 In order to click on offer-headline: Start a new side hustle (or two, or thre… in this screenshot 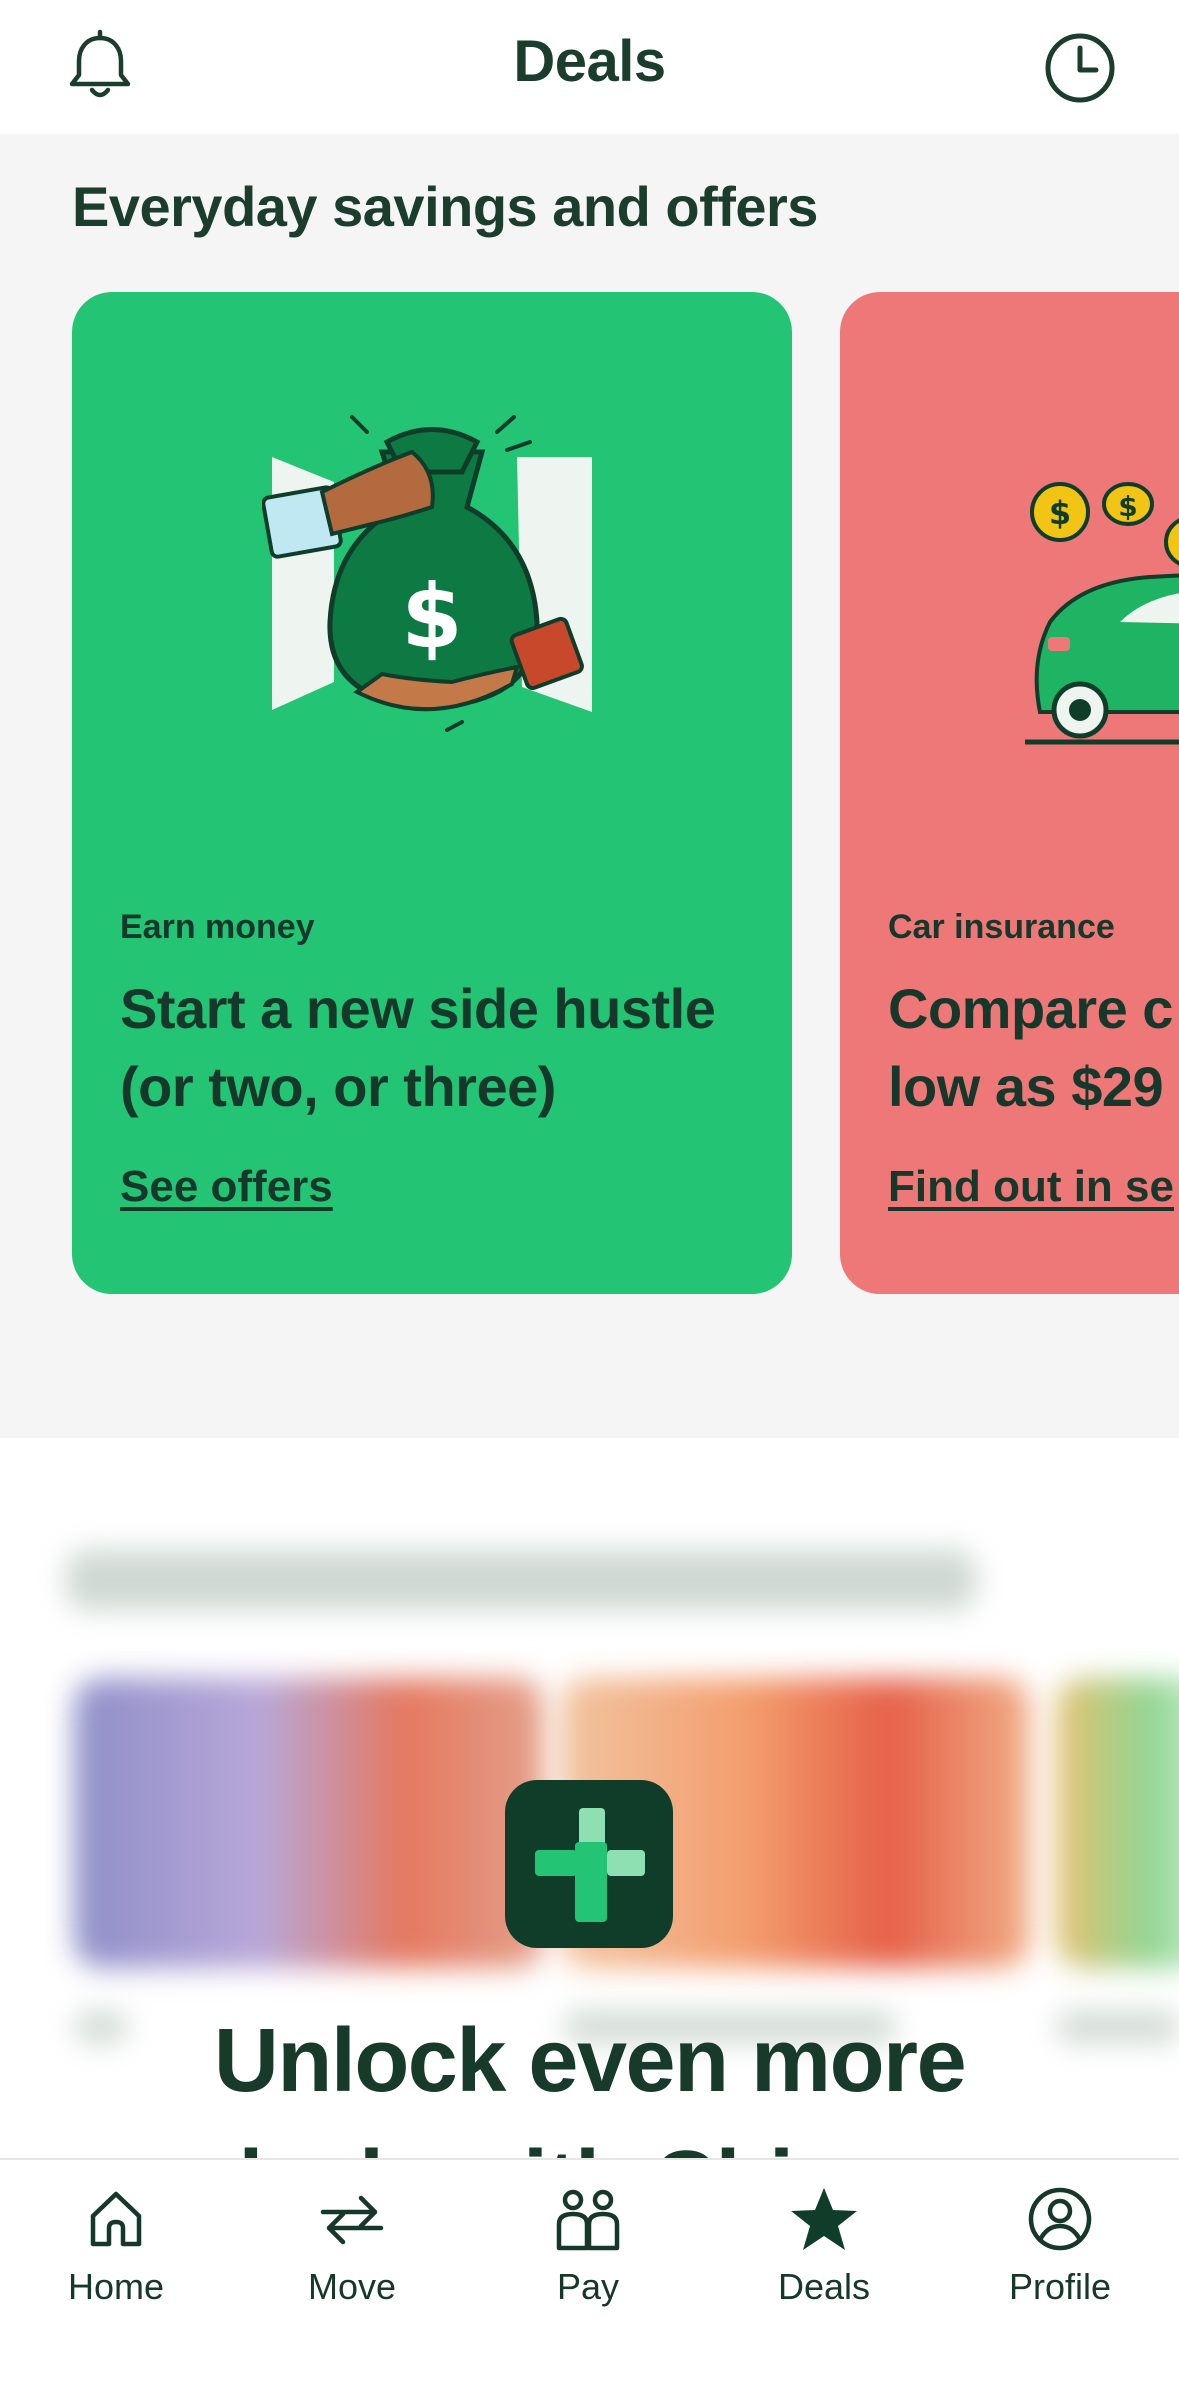, I will do `click(418, 1047)`.